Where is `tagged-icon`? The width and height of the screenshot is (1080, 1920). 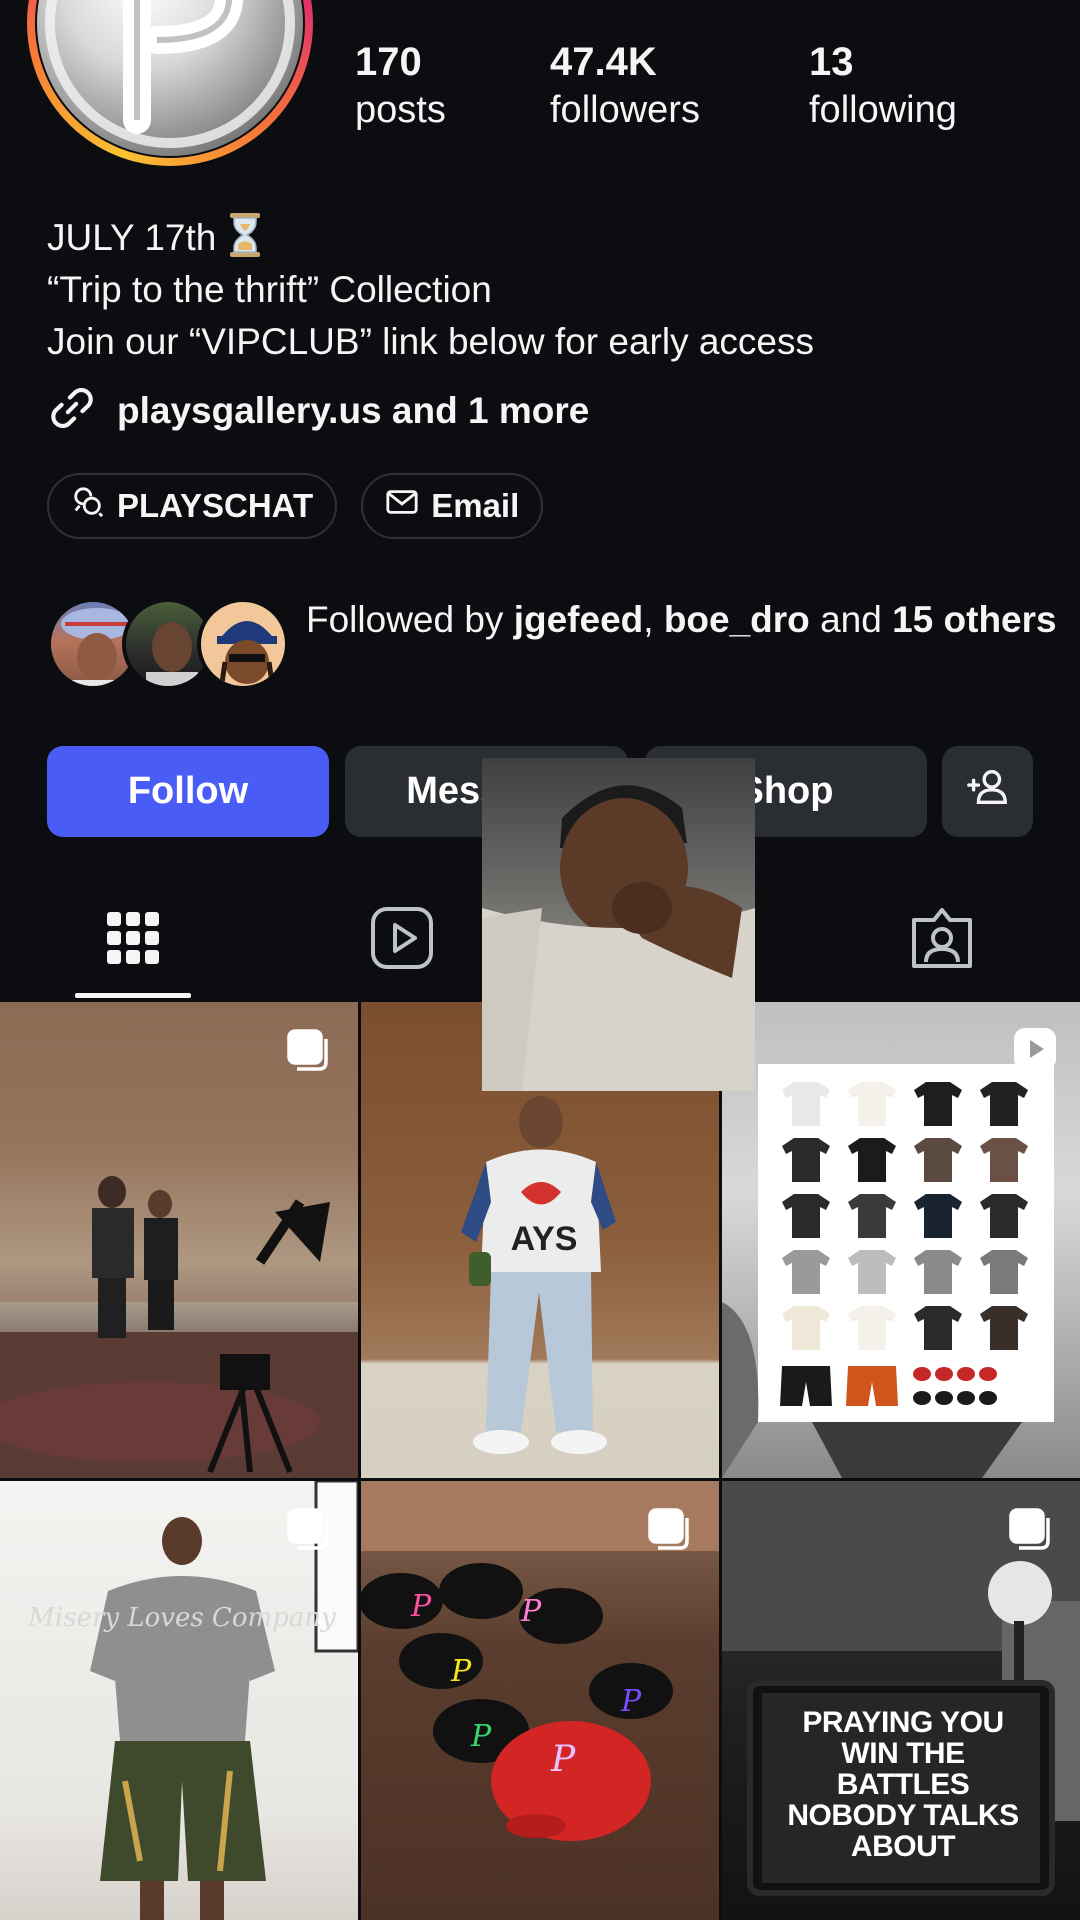
tagged-icon is located at coordinates (942, 940).